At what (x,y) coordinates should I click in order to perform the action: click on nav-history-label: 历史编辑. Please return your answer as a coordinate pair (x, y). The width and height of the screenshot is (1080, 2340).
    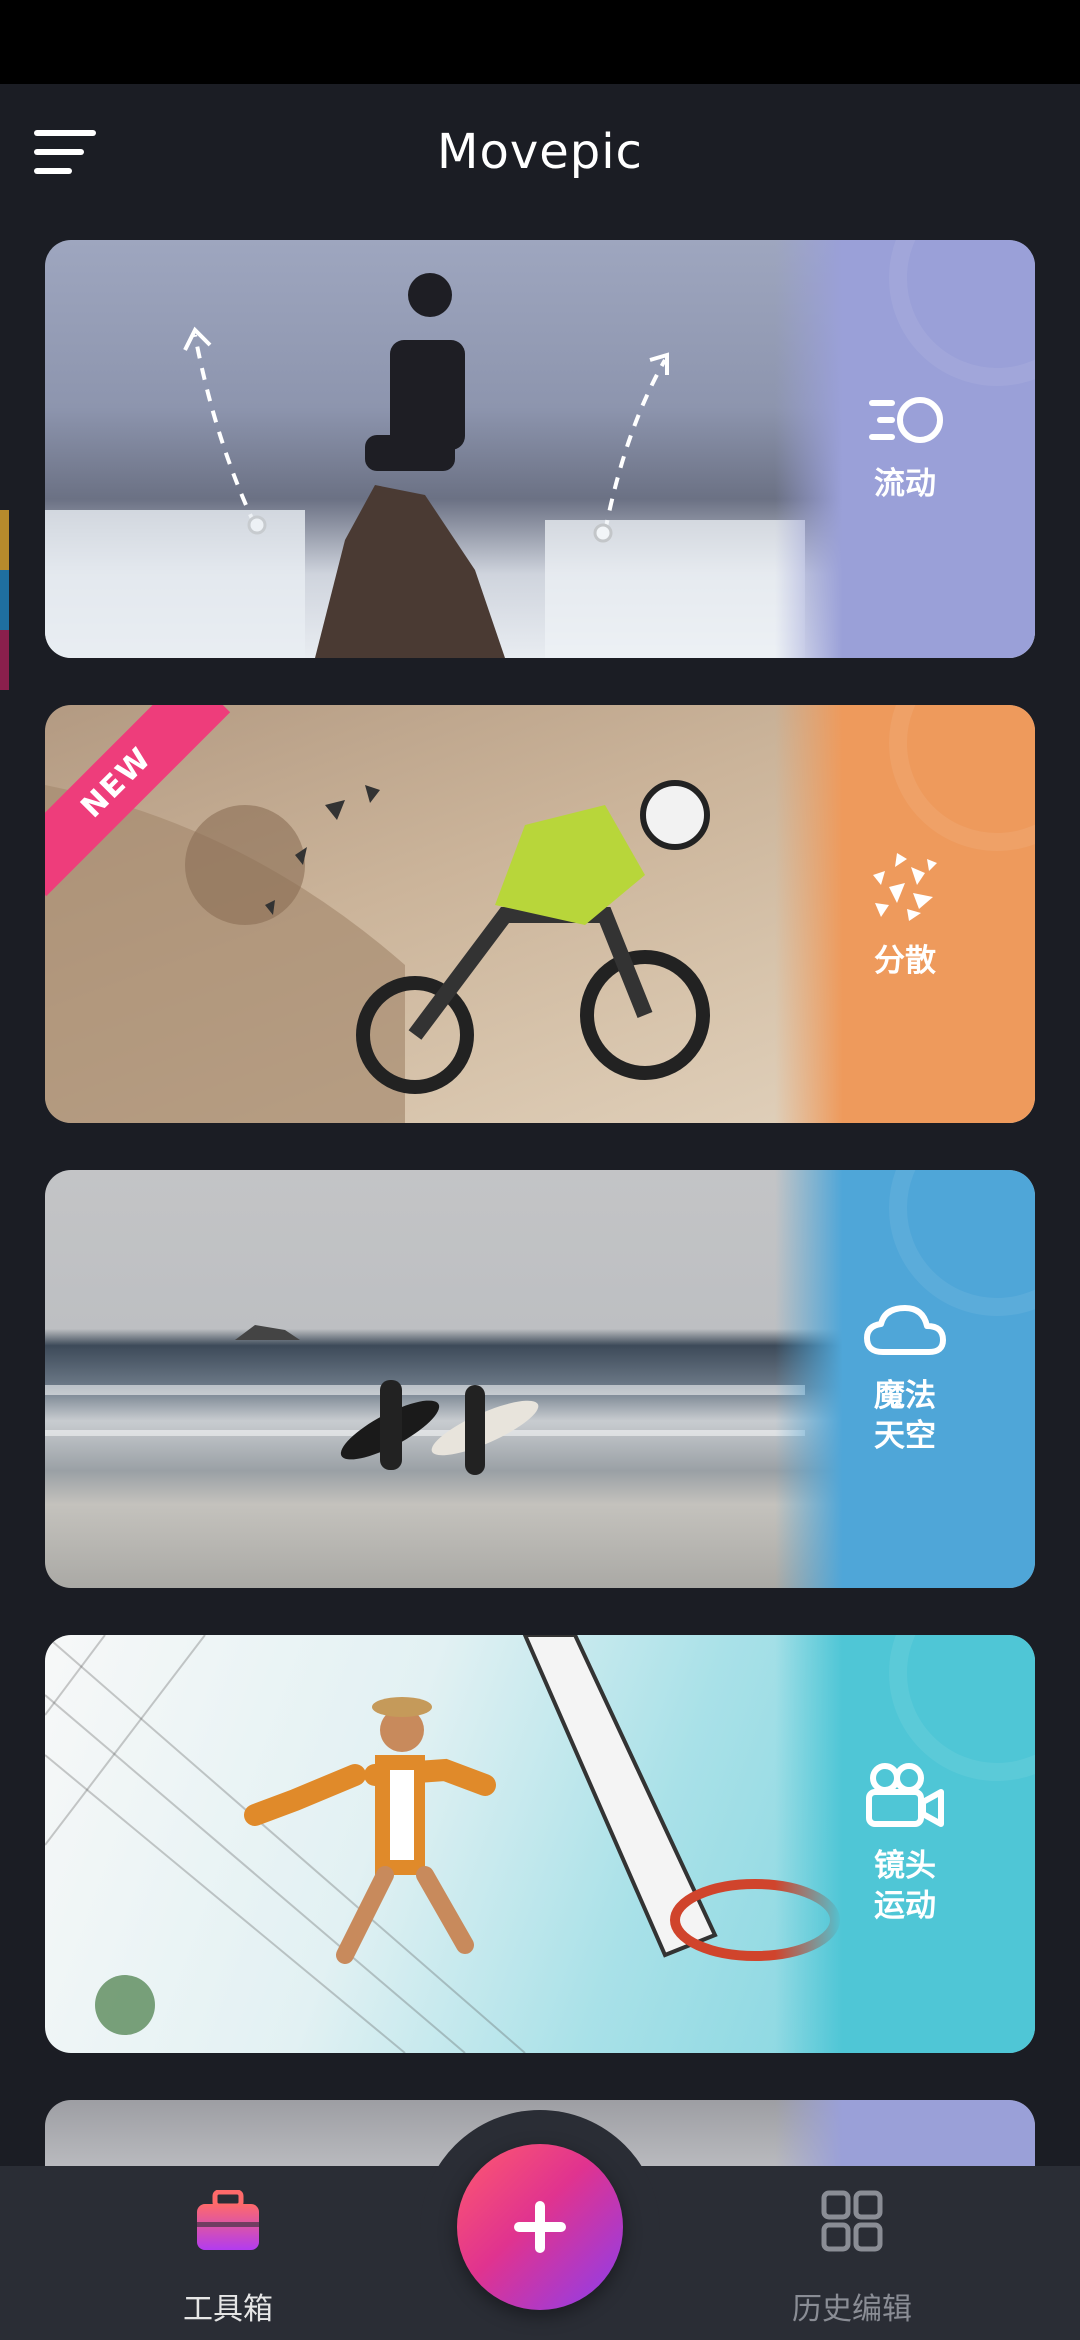
    Looking at the image, I should click on (852, 2309).